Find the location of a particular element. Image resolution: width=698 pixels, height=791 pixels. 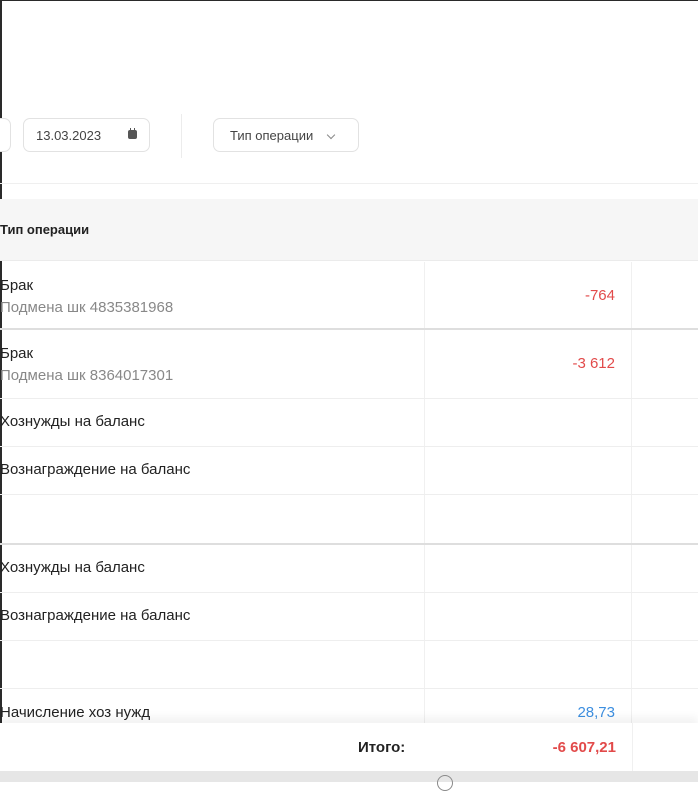

total-value: -6 607,21 is located at coordinates (584, 747).